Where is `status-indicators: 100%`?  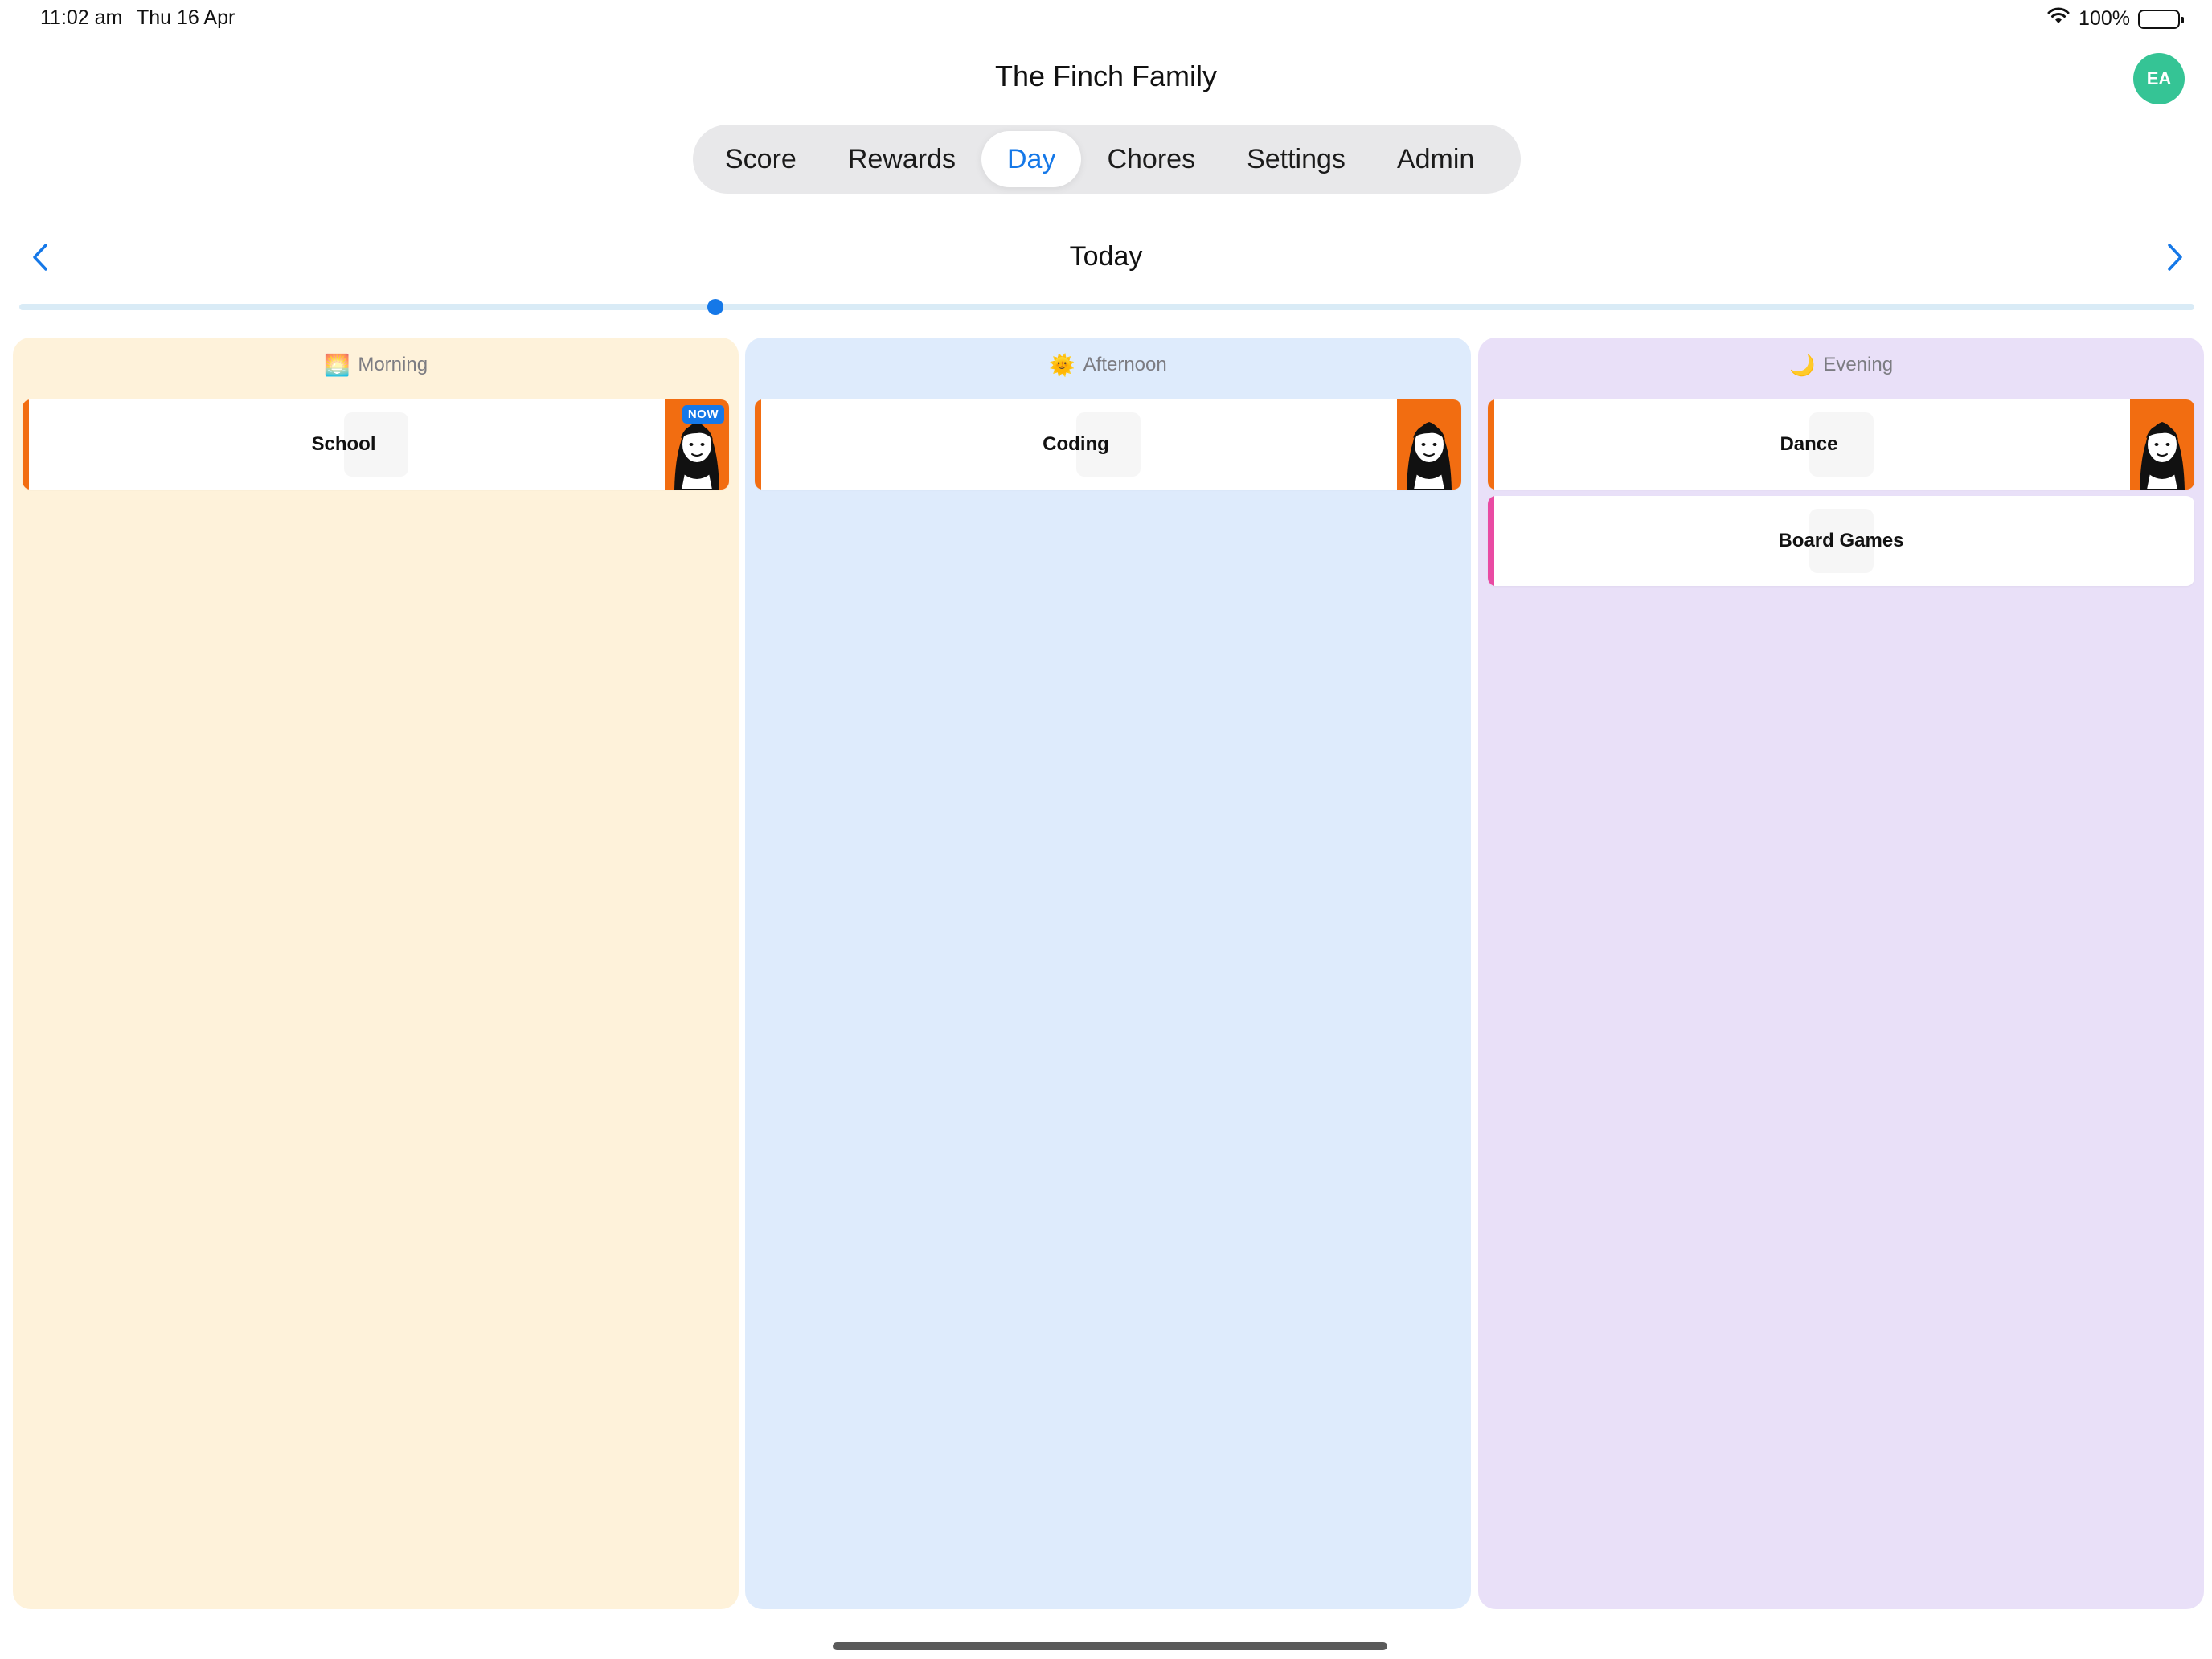 status-indicators: 100% is located at coordinates (2115, 18).